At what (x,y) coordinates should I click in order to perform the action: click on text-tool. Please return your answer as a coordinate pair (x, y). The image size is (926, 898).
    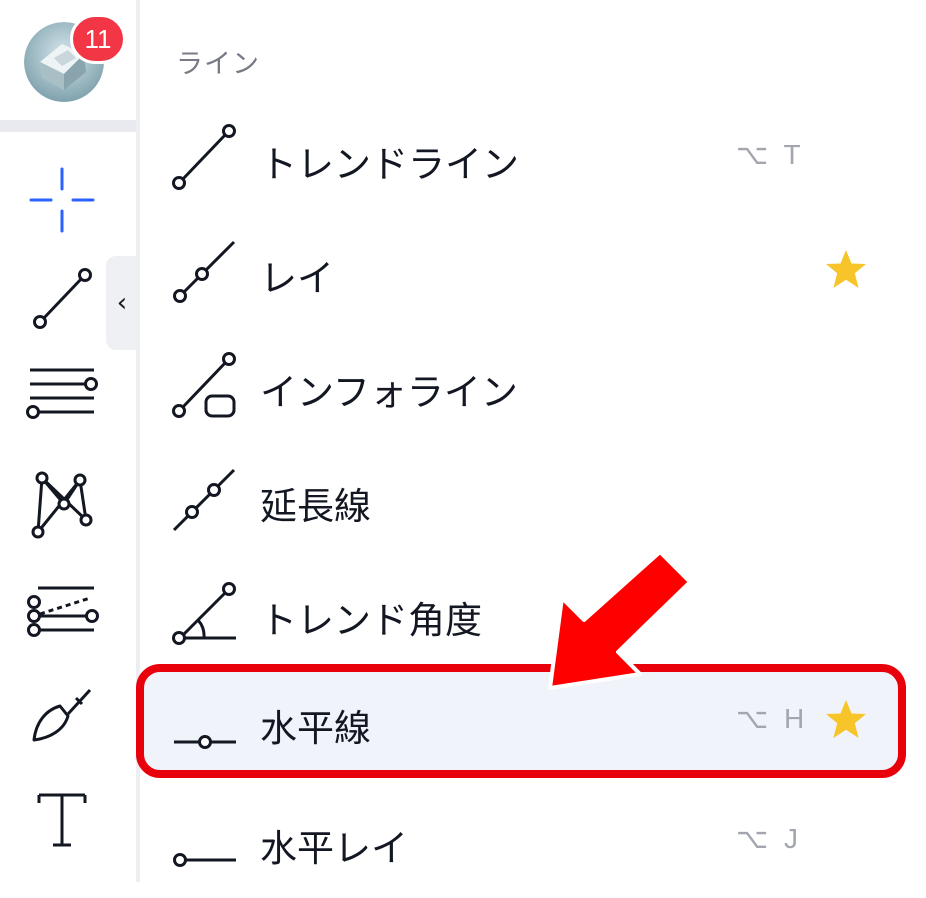
    Looking at the image, I should click on (62, 818).